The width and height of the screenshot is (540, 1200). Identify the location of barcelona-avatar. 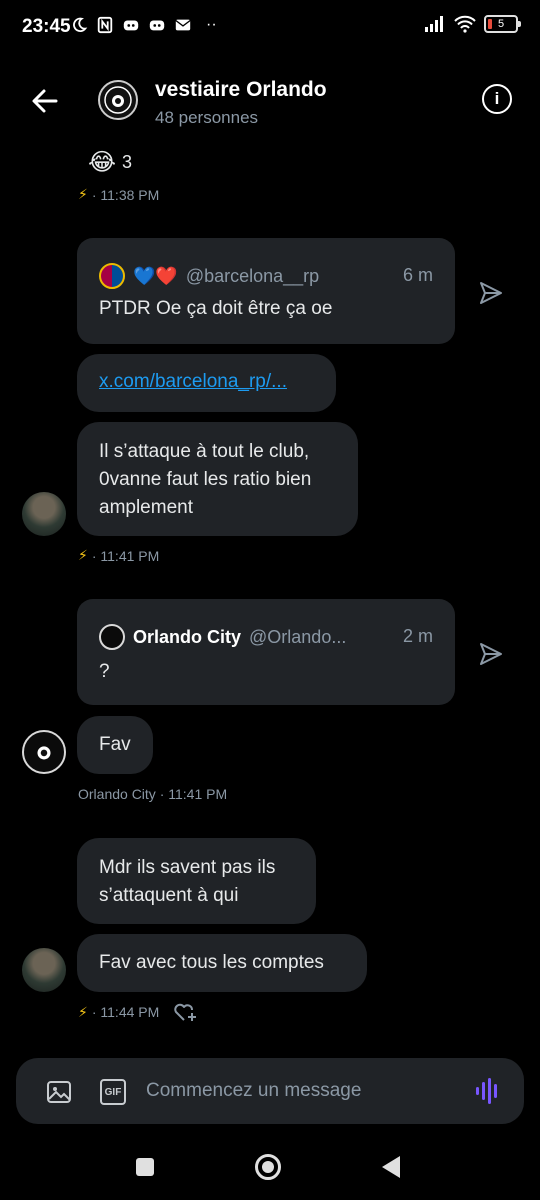
(112, 276).